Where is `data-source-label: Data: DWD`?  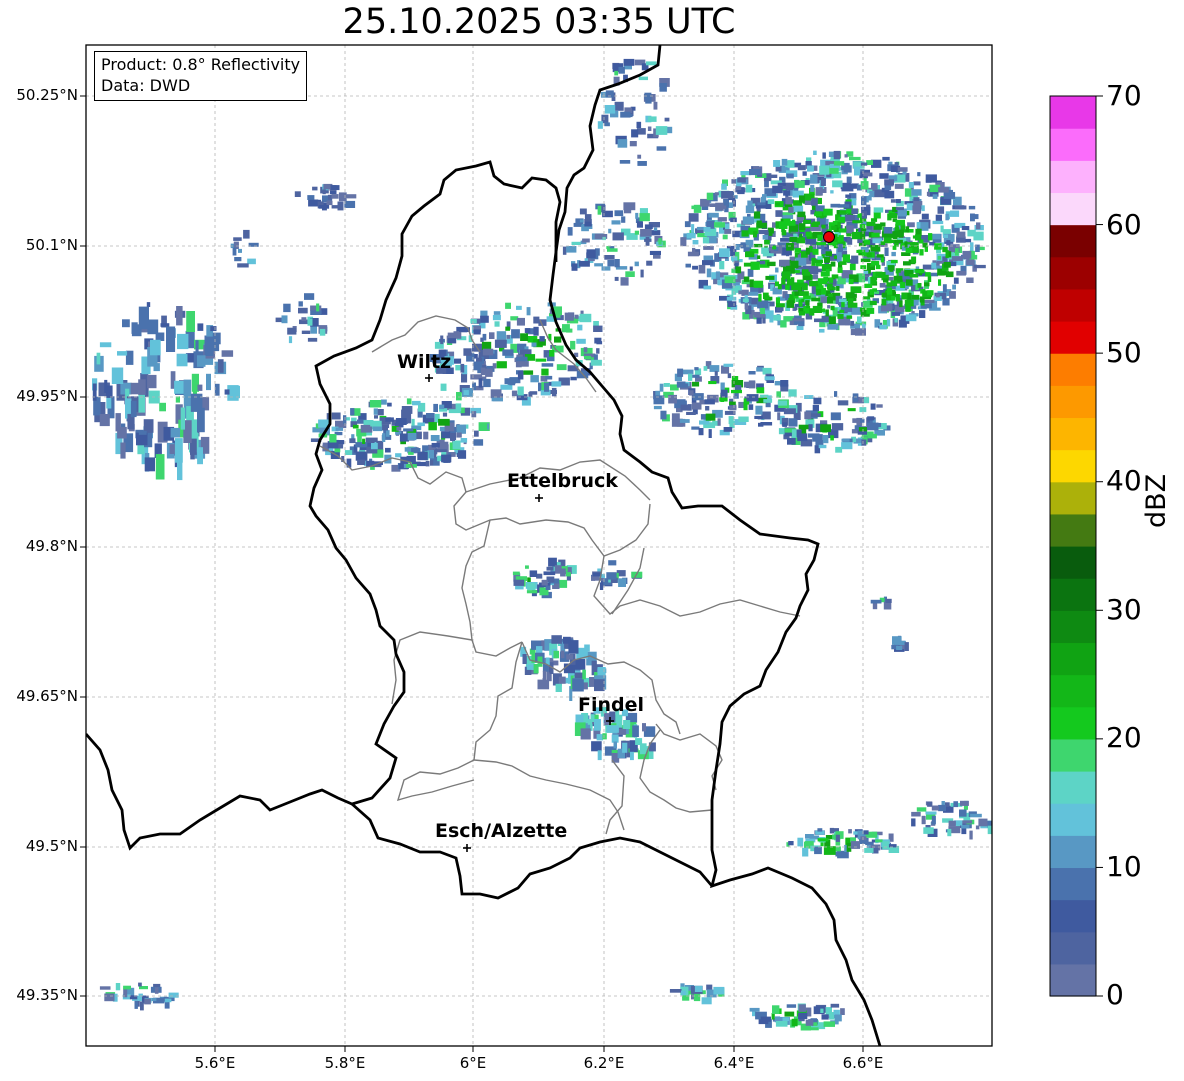 data-source-label: Data: DWD is located at coordinates (146, 85).